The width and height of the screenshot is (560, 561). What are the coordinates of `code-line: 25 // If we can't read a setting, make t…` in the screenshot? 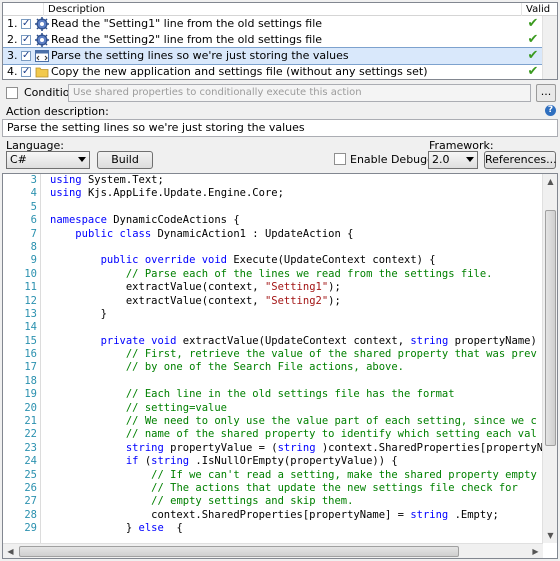 It's located at (273, 475).